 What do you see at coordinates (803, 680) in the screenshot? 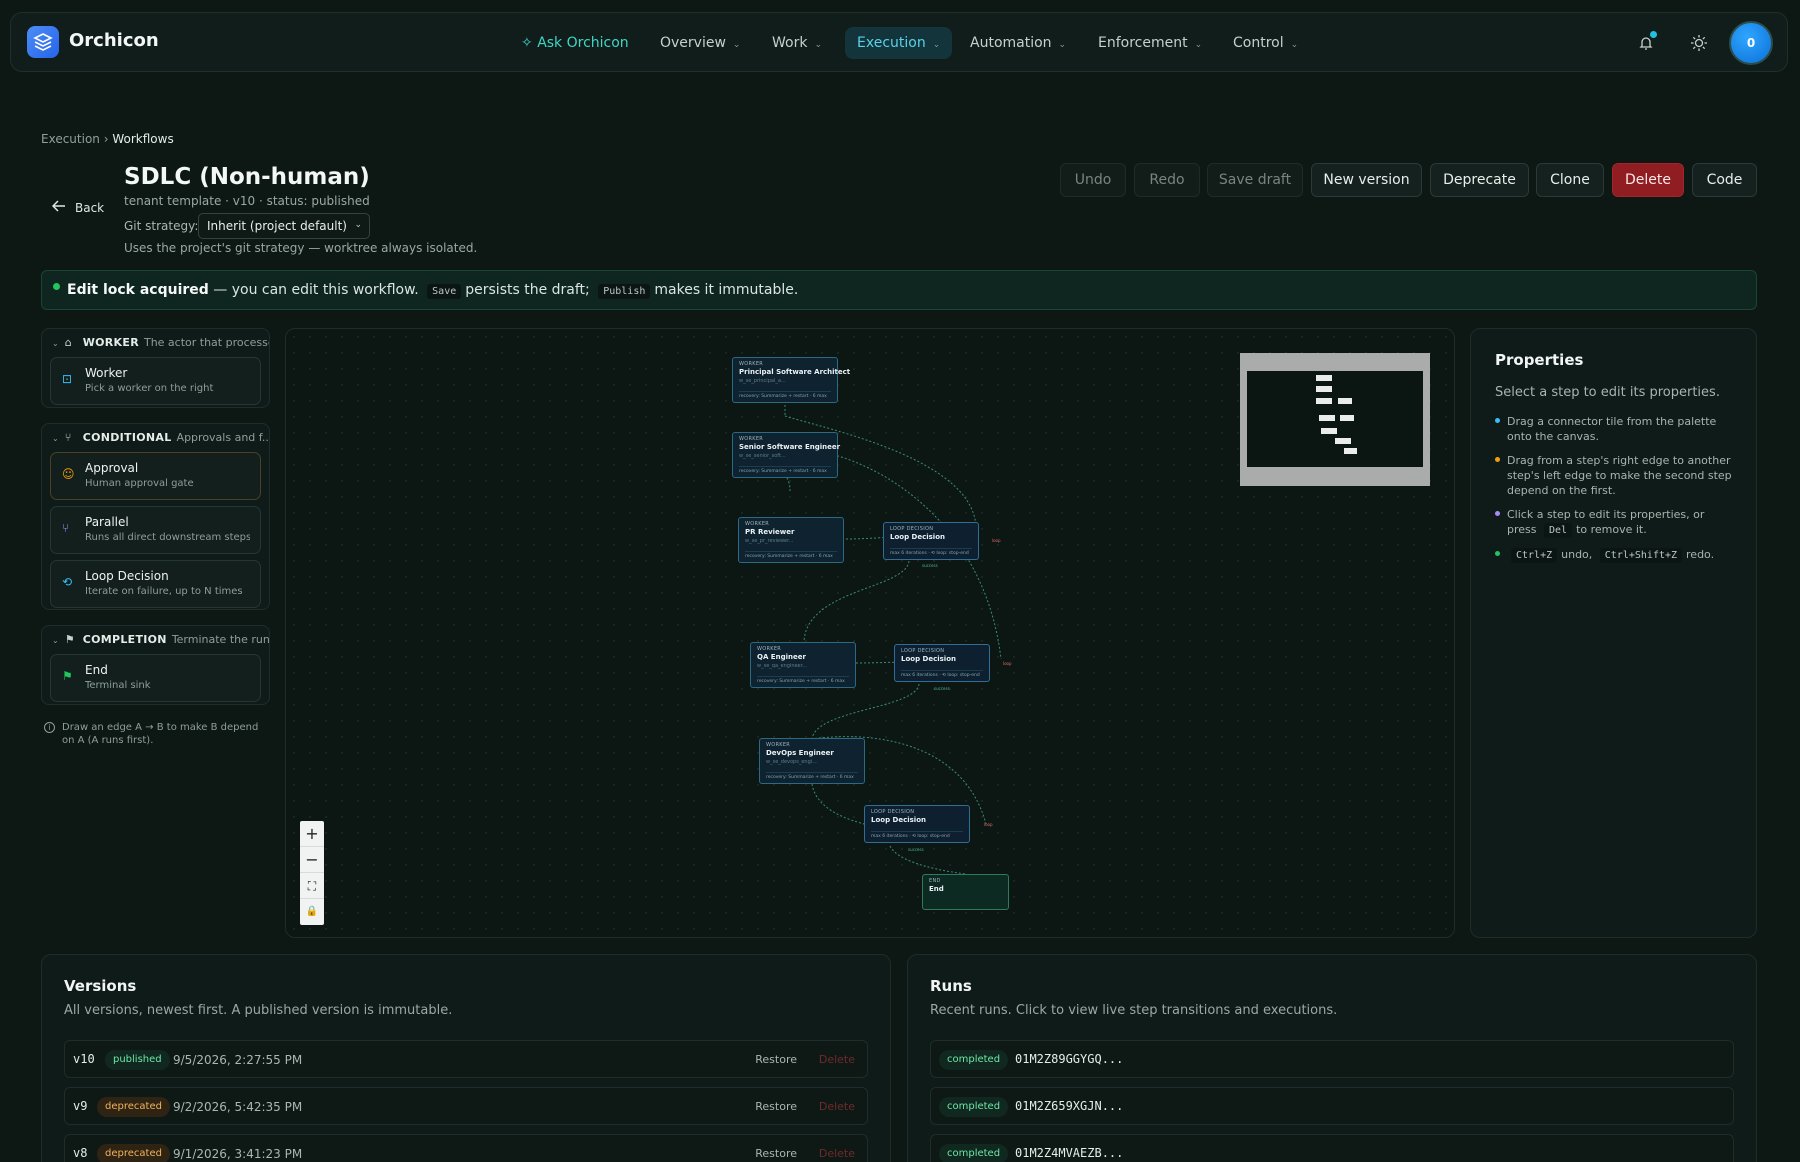
I see `node-footer: recovery: Summarize + restart · 6 max` at bounding box center [803, 680].